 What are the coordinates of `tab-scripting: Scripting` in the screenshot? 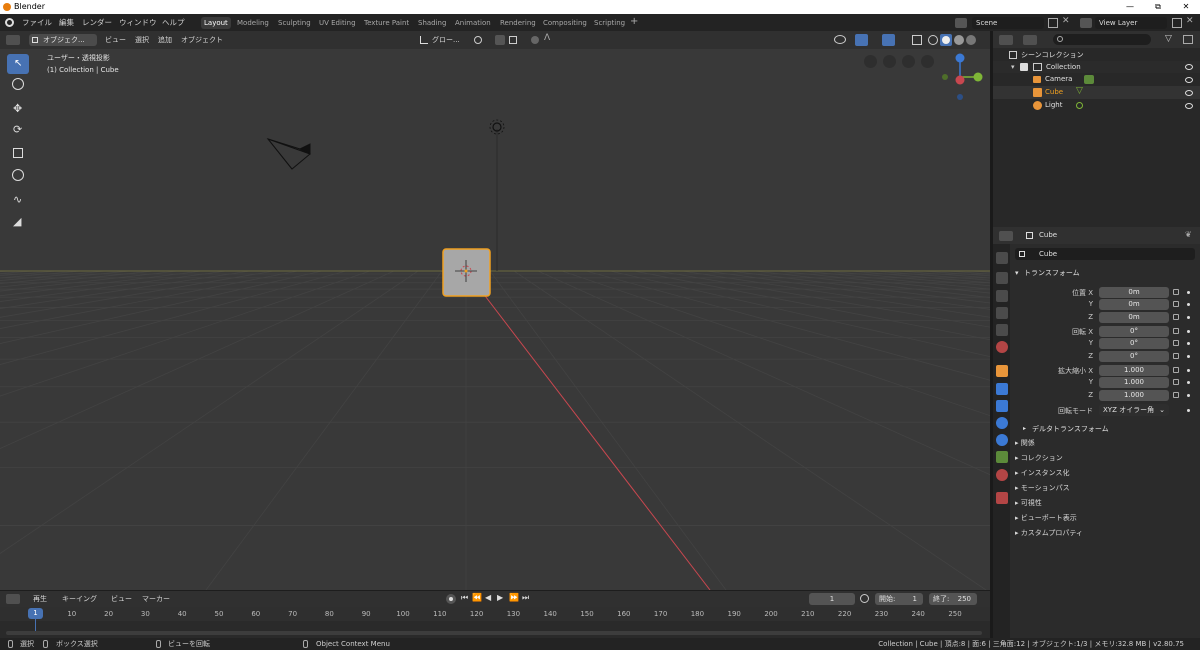 It's located at (609, 23).